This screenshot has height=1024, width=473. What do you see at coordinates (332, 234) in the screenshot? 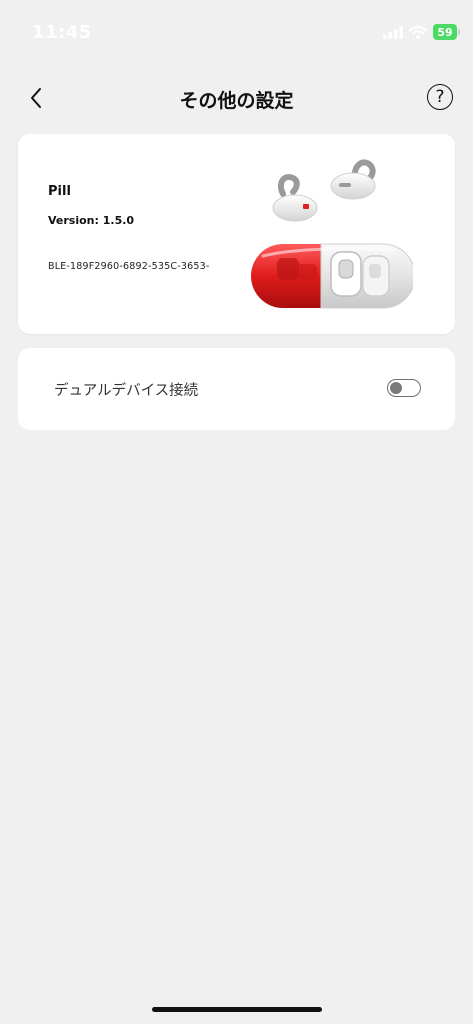
I see `earbuds-case-image` at bounding box center [332, 234].